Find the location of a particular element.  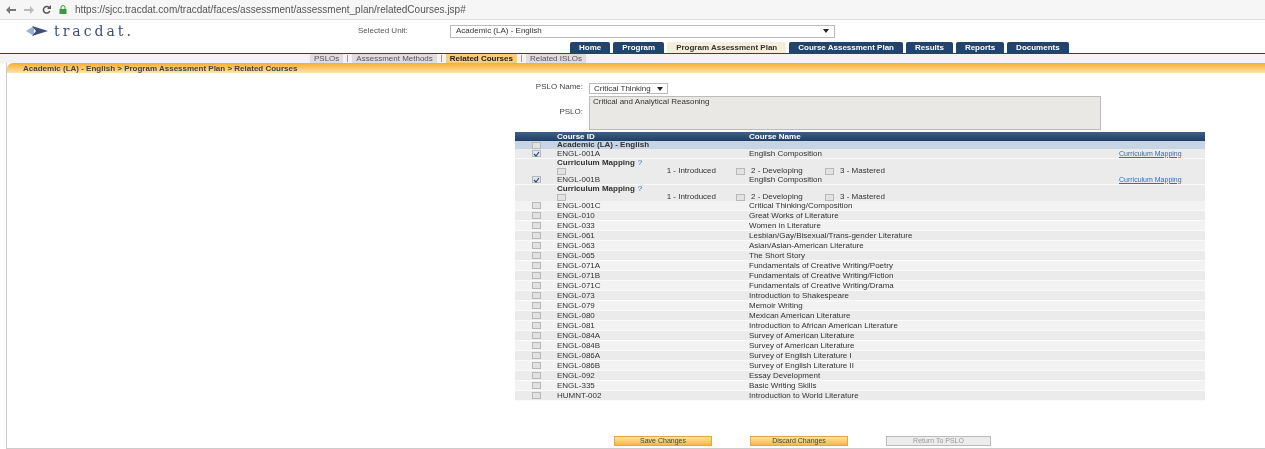

field-label: PSLO: is located at coordinates (570, 112).